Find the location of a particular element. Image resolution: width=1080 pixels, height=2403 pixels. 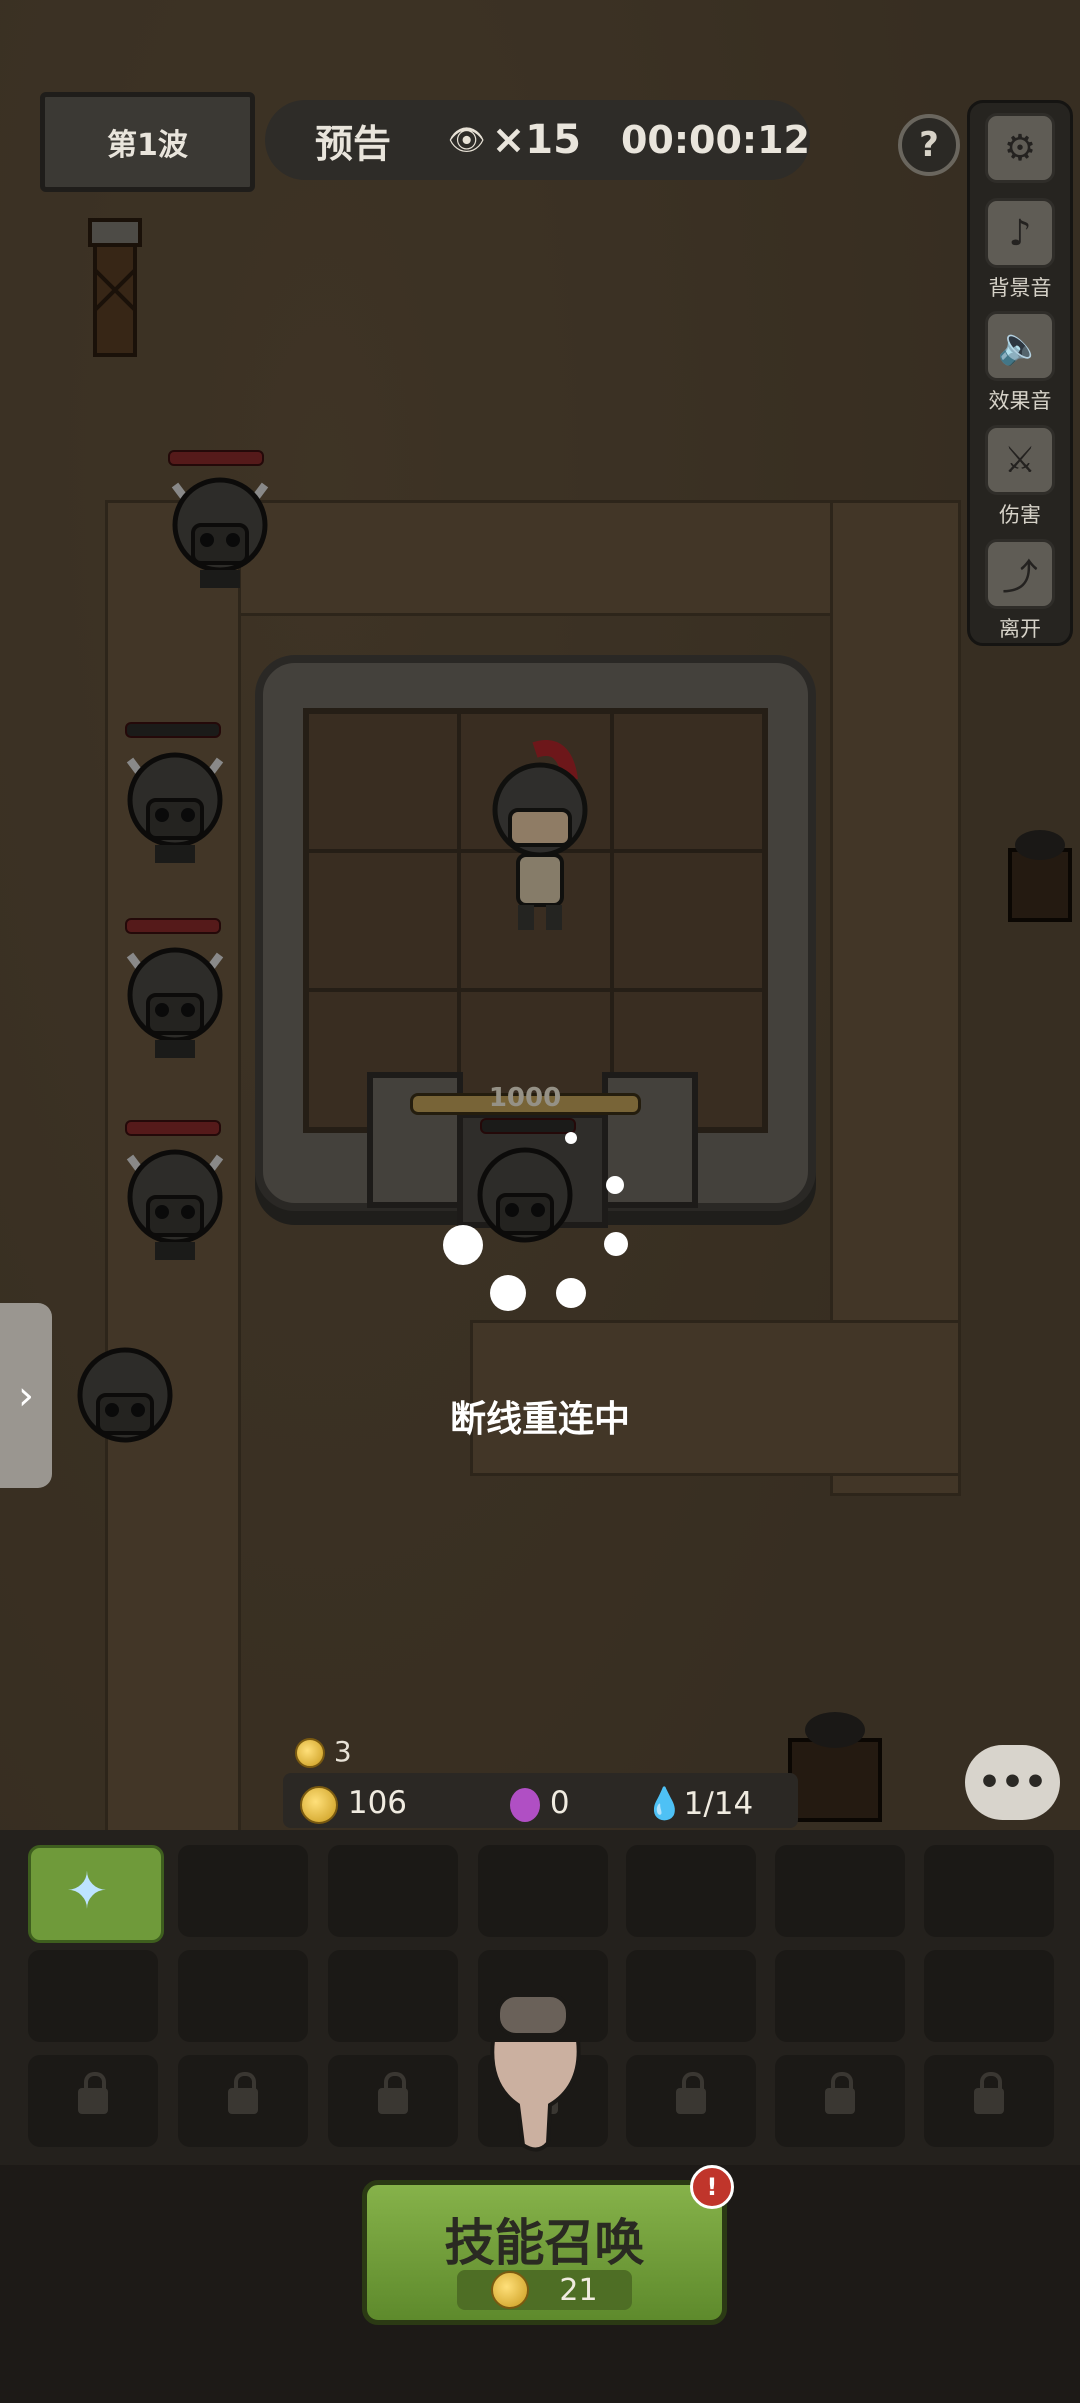

unit-value: 1/14 is located at coordinates (718, 1804).